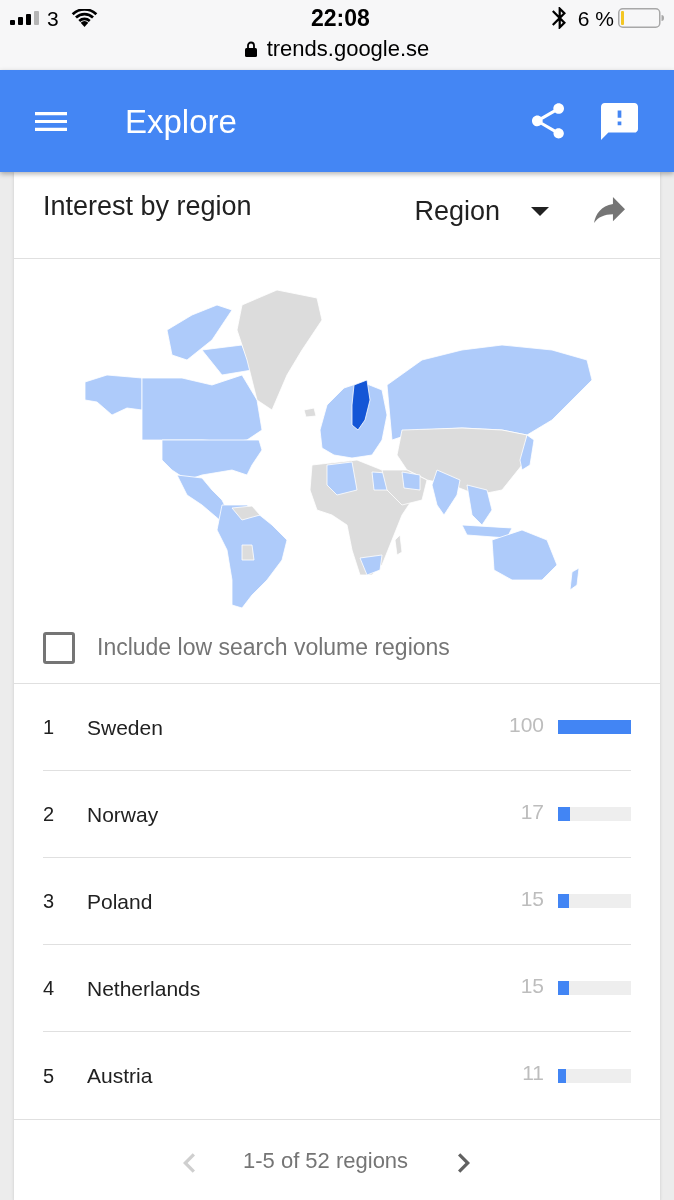 This screenshot has height=1200, width=674. I want to click on rank-number: 4, so click(49, 988).